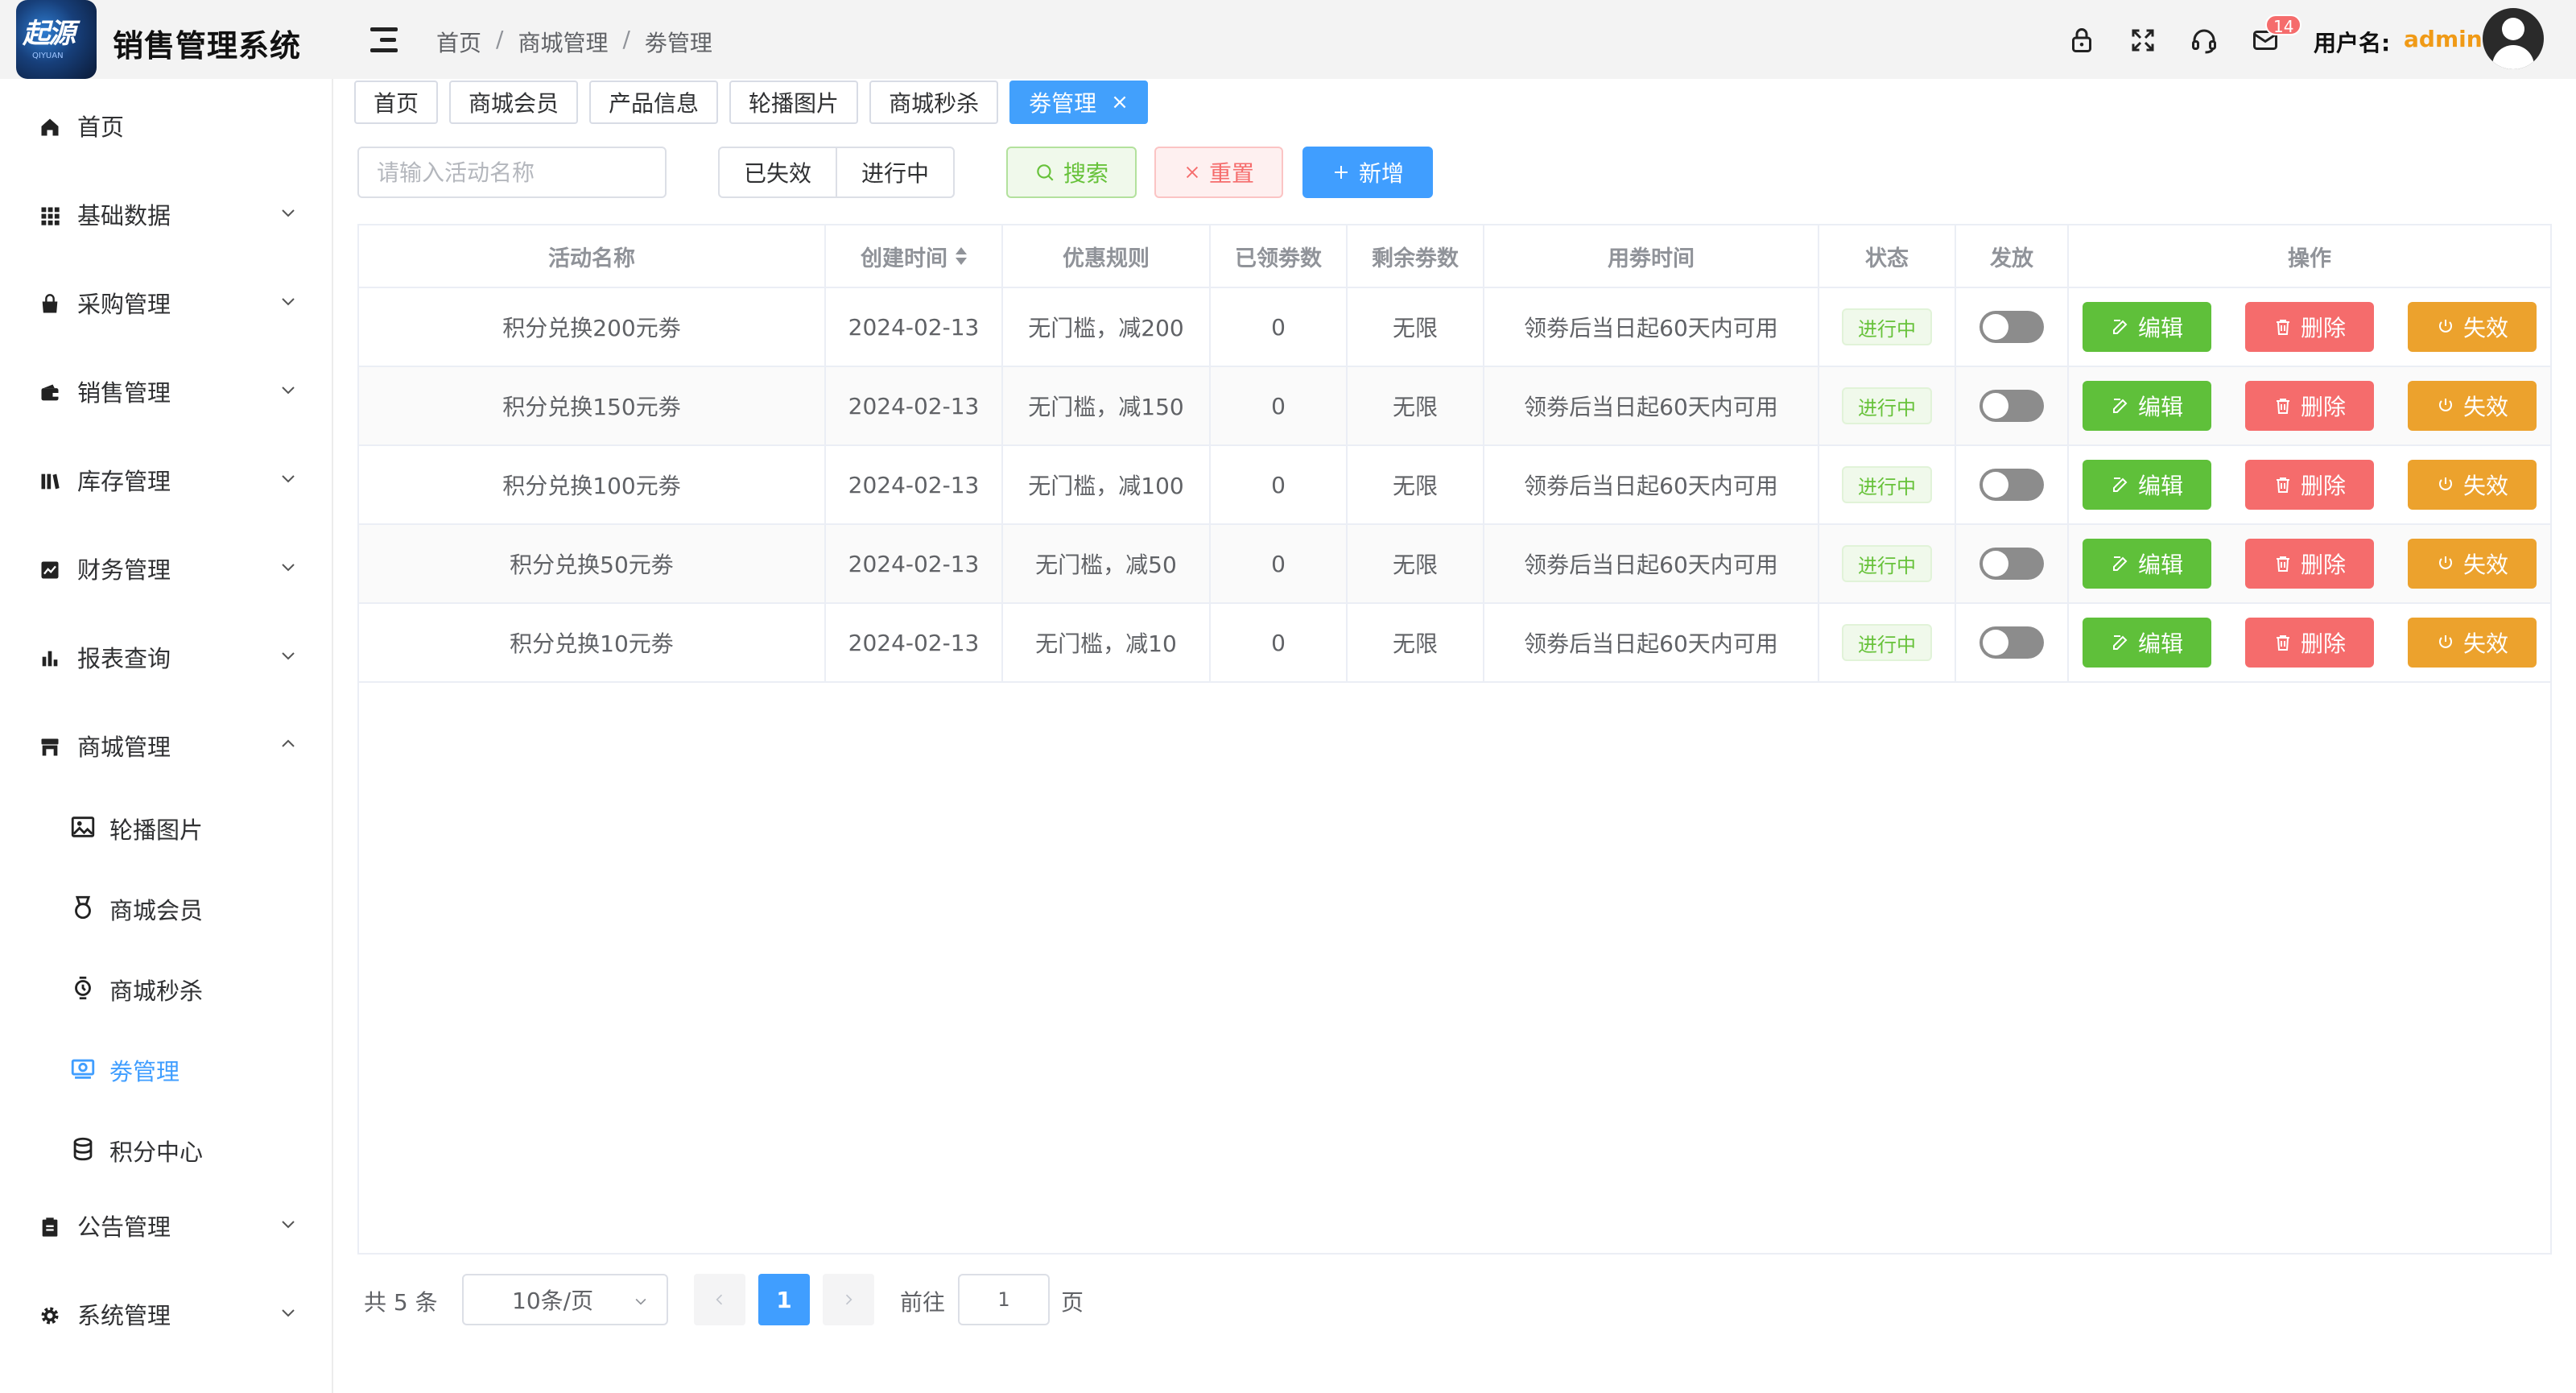 The image size is (2576, 1393). What do you see at coordinates (166, 989) in the screenshot?
I see `sidebar-subitem-flash-sale: 商城秒杀` at bounding box center [166, 989].